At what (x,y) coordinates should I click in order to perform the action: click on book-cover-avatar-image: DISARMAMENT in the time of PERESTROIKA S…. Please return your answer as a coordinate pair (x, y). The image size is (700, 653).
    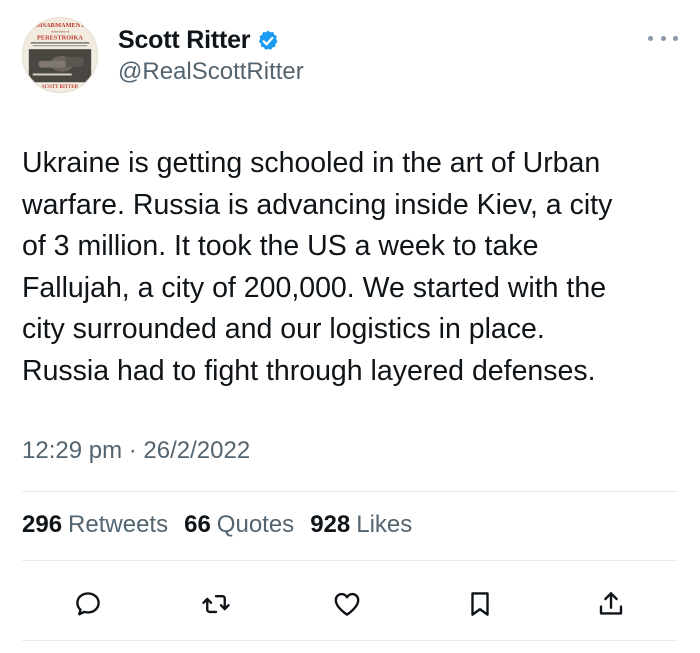
    Looking at the image, I should click on (60, 55).